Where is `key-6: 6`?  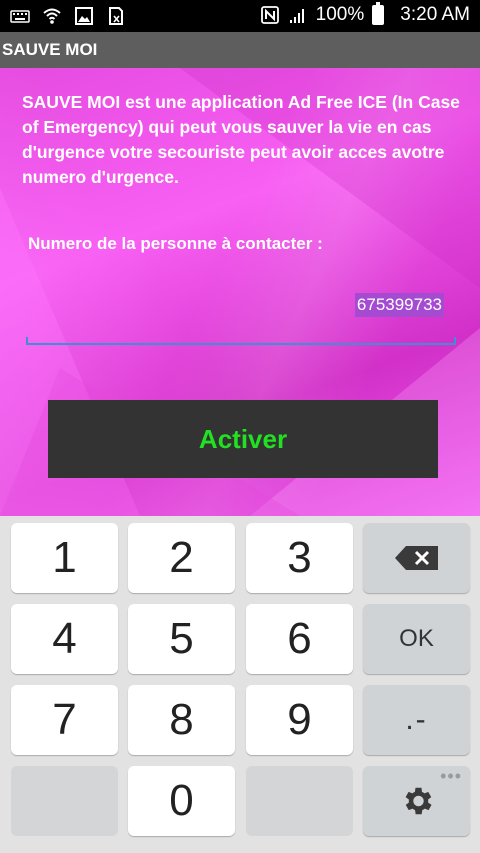 key-6: 6 is located at coordinates (299, 639).